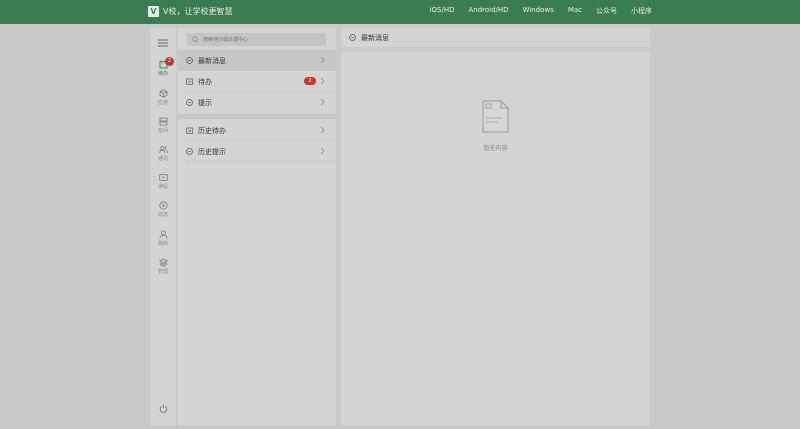 The height and width of the screenshot is (429, 800). Describe the element at coordinates (163, 234) in the screenshot. I see `user-icon` at that location.